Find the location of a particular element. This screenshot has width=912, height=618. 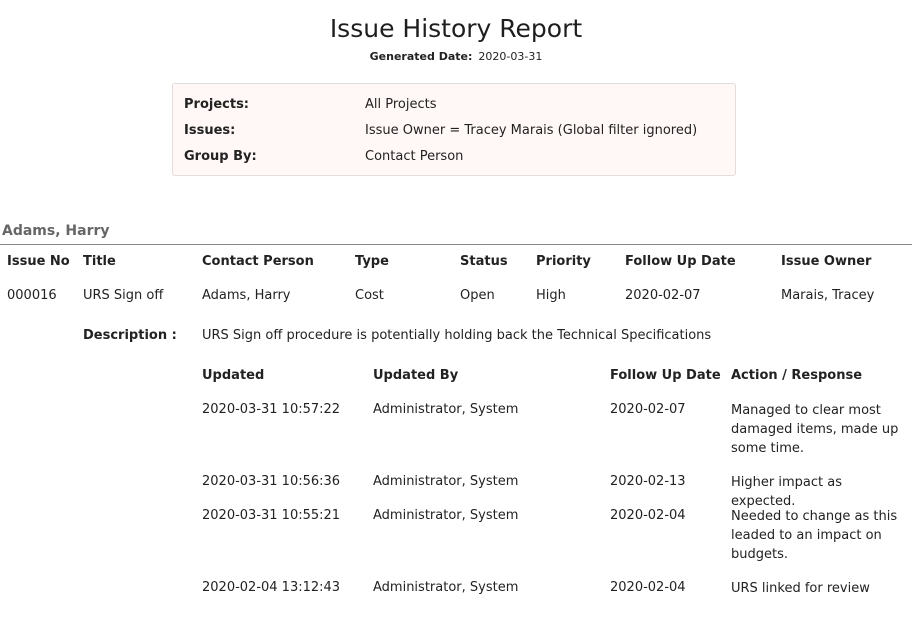

history-col-action-response: Action / Response is located at coordinates (797, 375).